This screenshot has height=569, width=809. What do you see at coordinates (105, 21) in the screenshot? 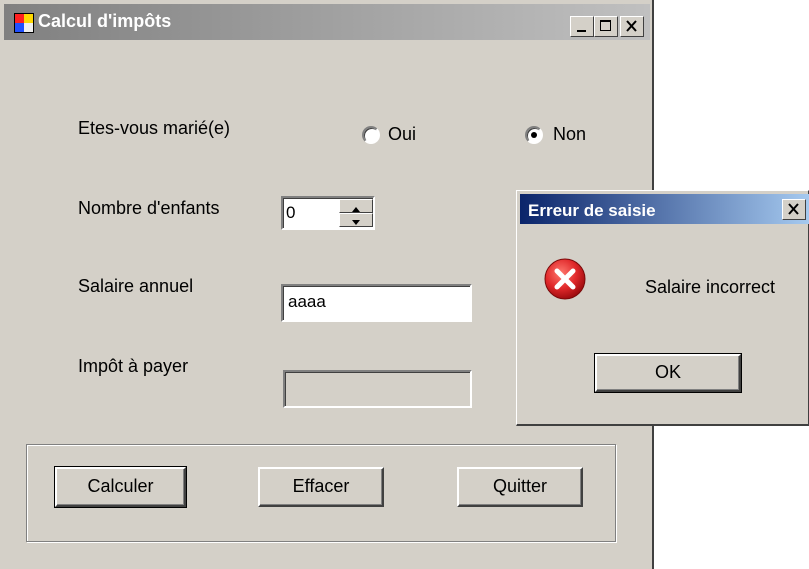
I see `window-title: Calcul d'impôts` at bounding box center [105, 21].